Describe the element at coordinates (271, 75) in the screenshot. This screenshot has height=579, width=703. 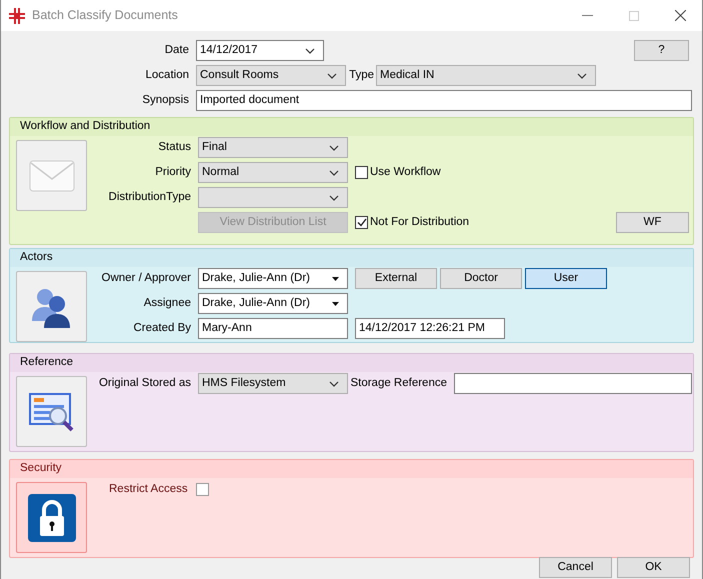
I see `location-dropdown: Consult Rooms` at that location.